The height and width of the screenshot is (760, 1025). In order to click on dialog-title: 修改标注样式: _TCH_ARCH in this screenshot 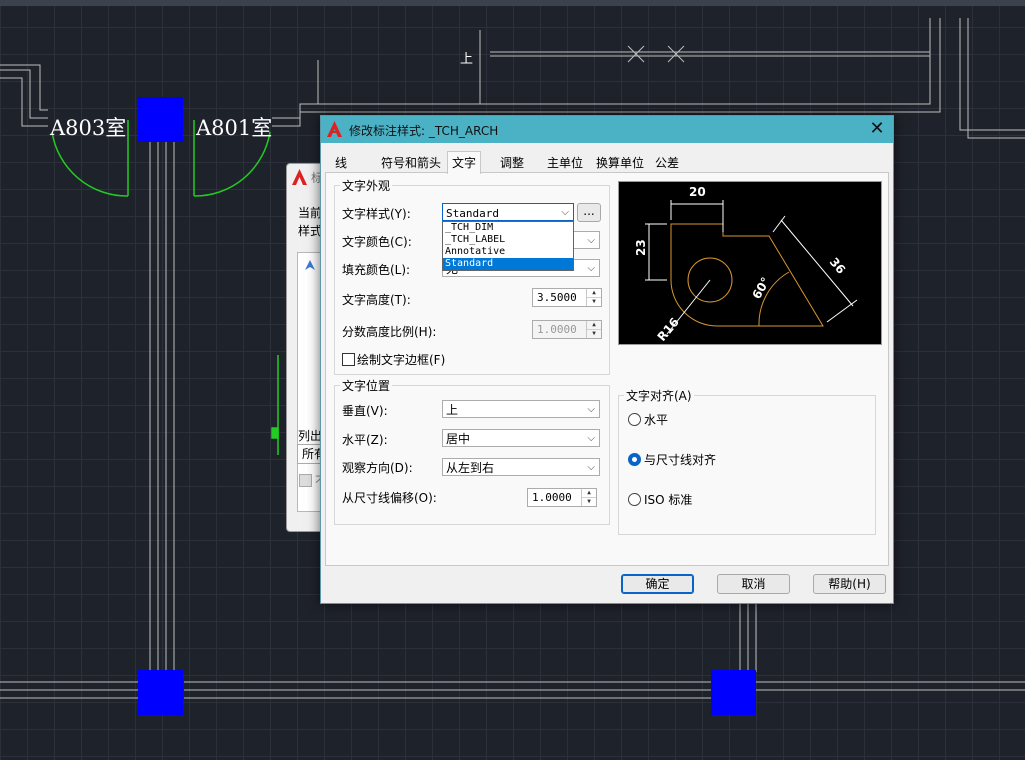, I will do `click(424, 131)`.